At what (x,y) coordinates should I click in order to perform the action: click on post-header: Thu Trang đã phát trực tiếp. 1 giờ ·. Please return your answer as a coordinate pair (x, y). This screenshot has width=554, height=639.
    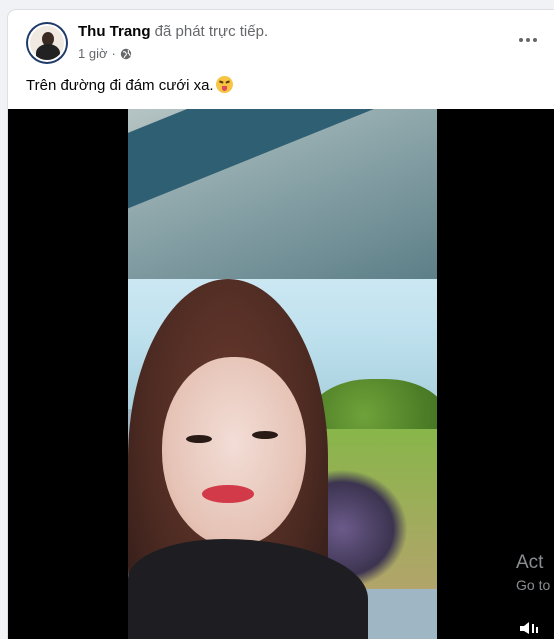
    Looking at the image, I should click on (281, 41).